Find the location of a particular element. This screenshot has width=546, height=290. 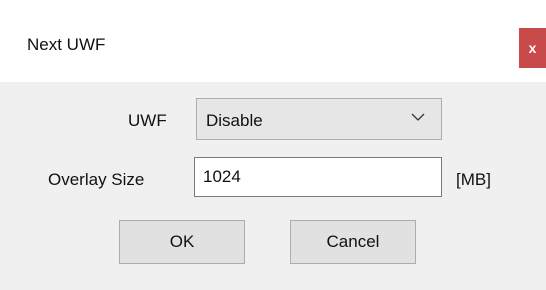

overlay-size-input is located at coordinates (318, 177).